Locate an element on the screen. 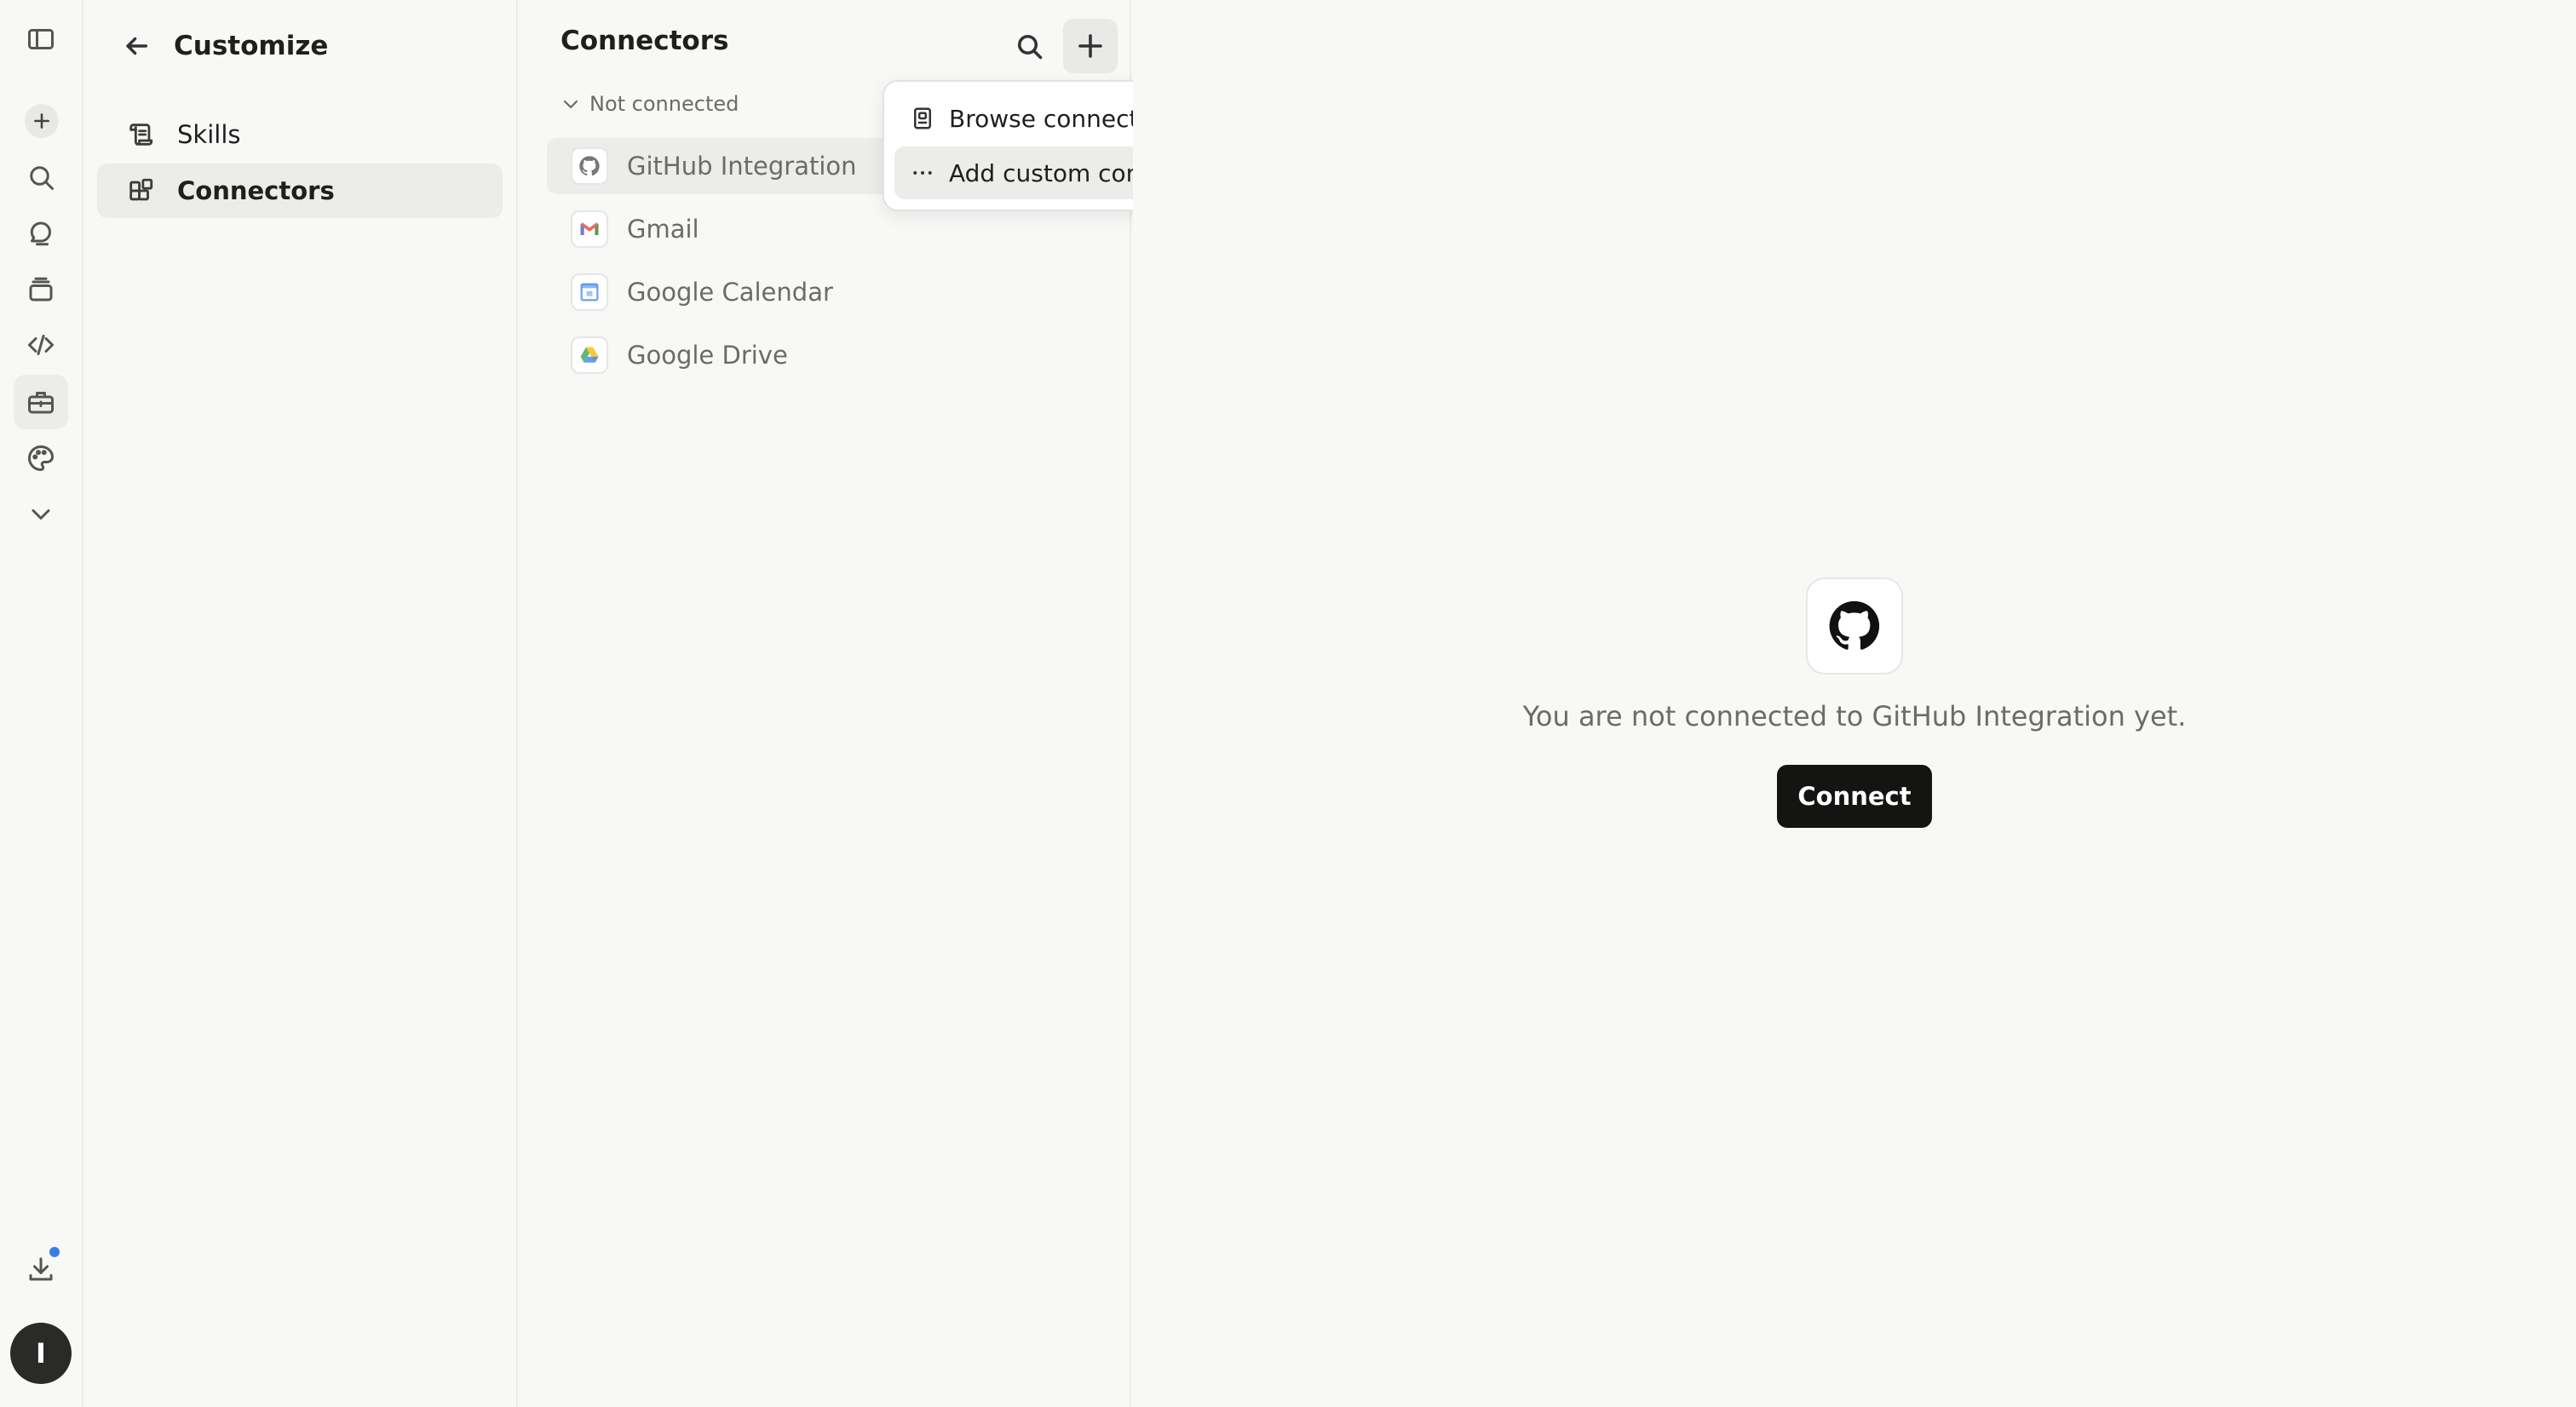  more-icon is located at coordinates (923, 173).